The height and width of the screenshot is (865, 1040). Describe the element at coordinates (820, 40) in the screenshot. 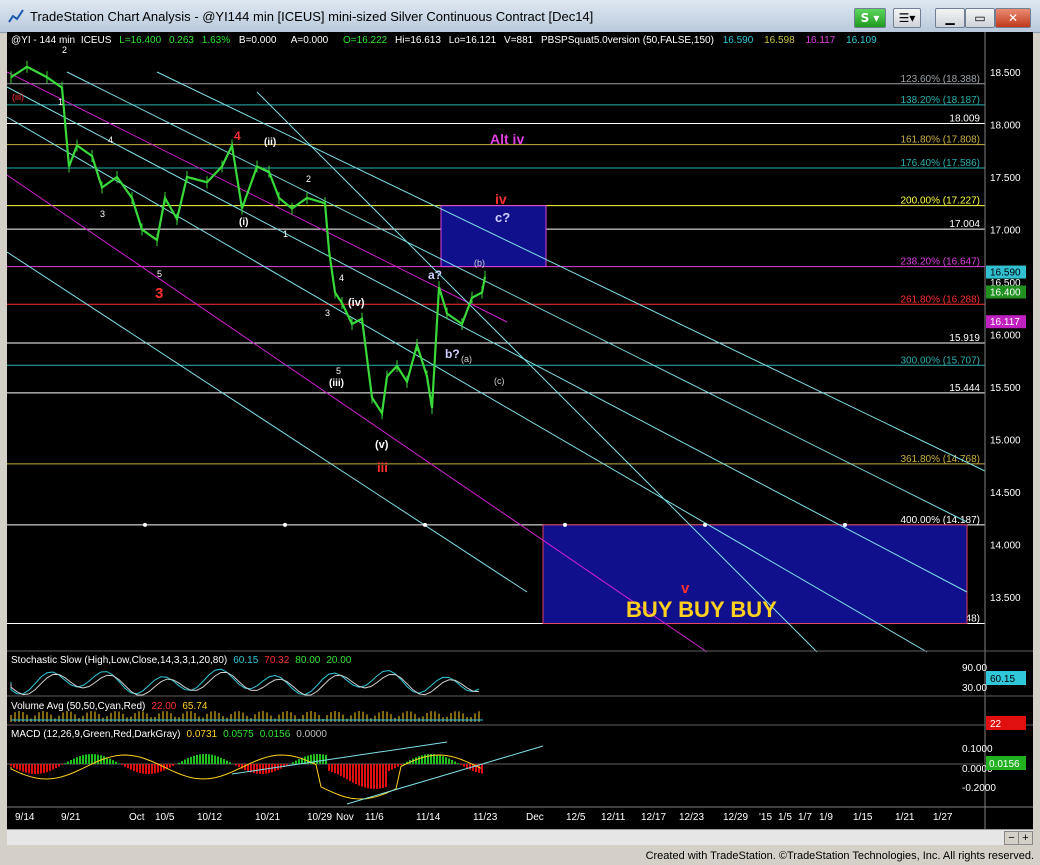

I see `legend-v3: 16.117` at that location.